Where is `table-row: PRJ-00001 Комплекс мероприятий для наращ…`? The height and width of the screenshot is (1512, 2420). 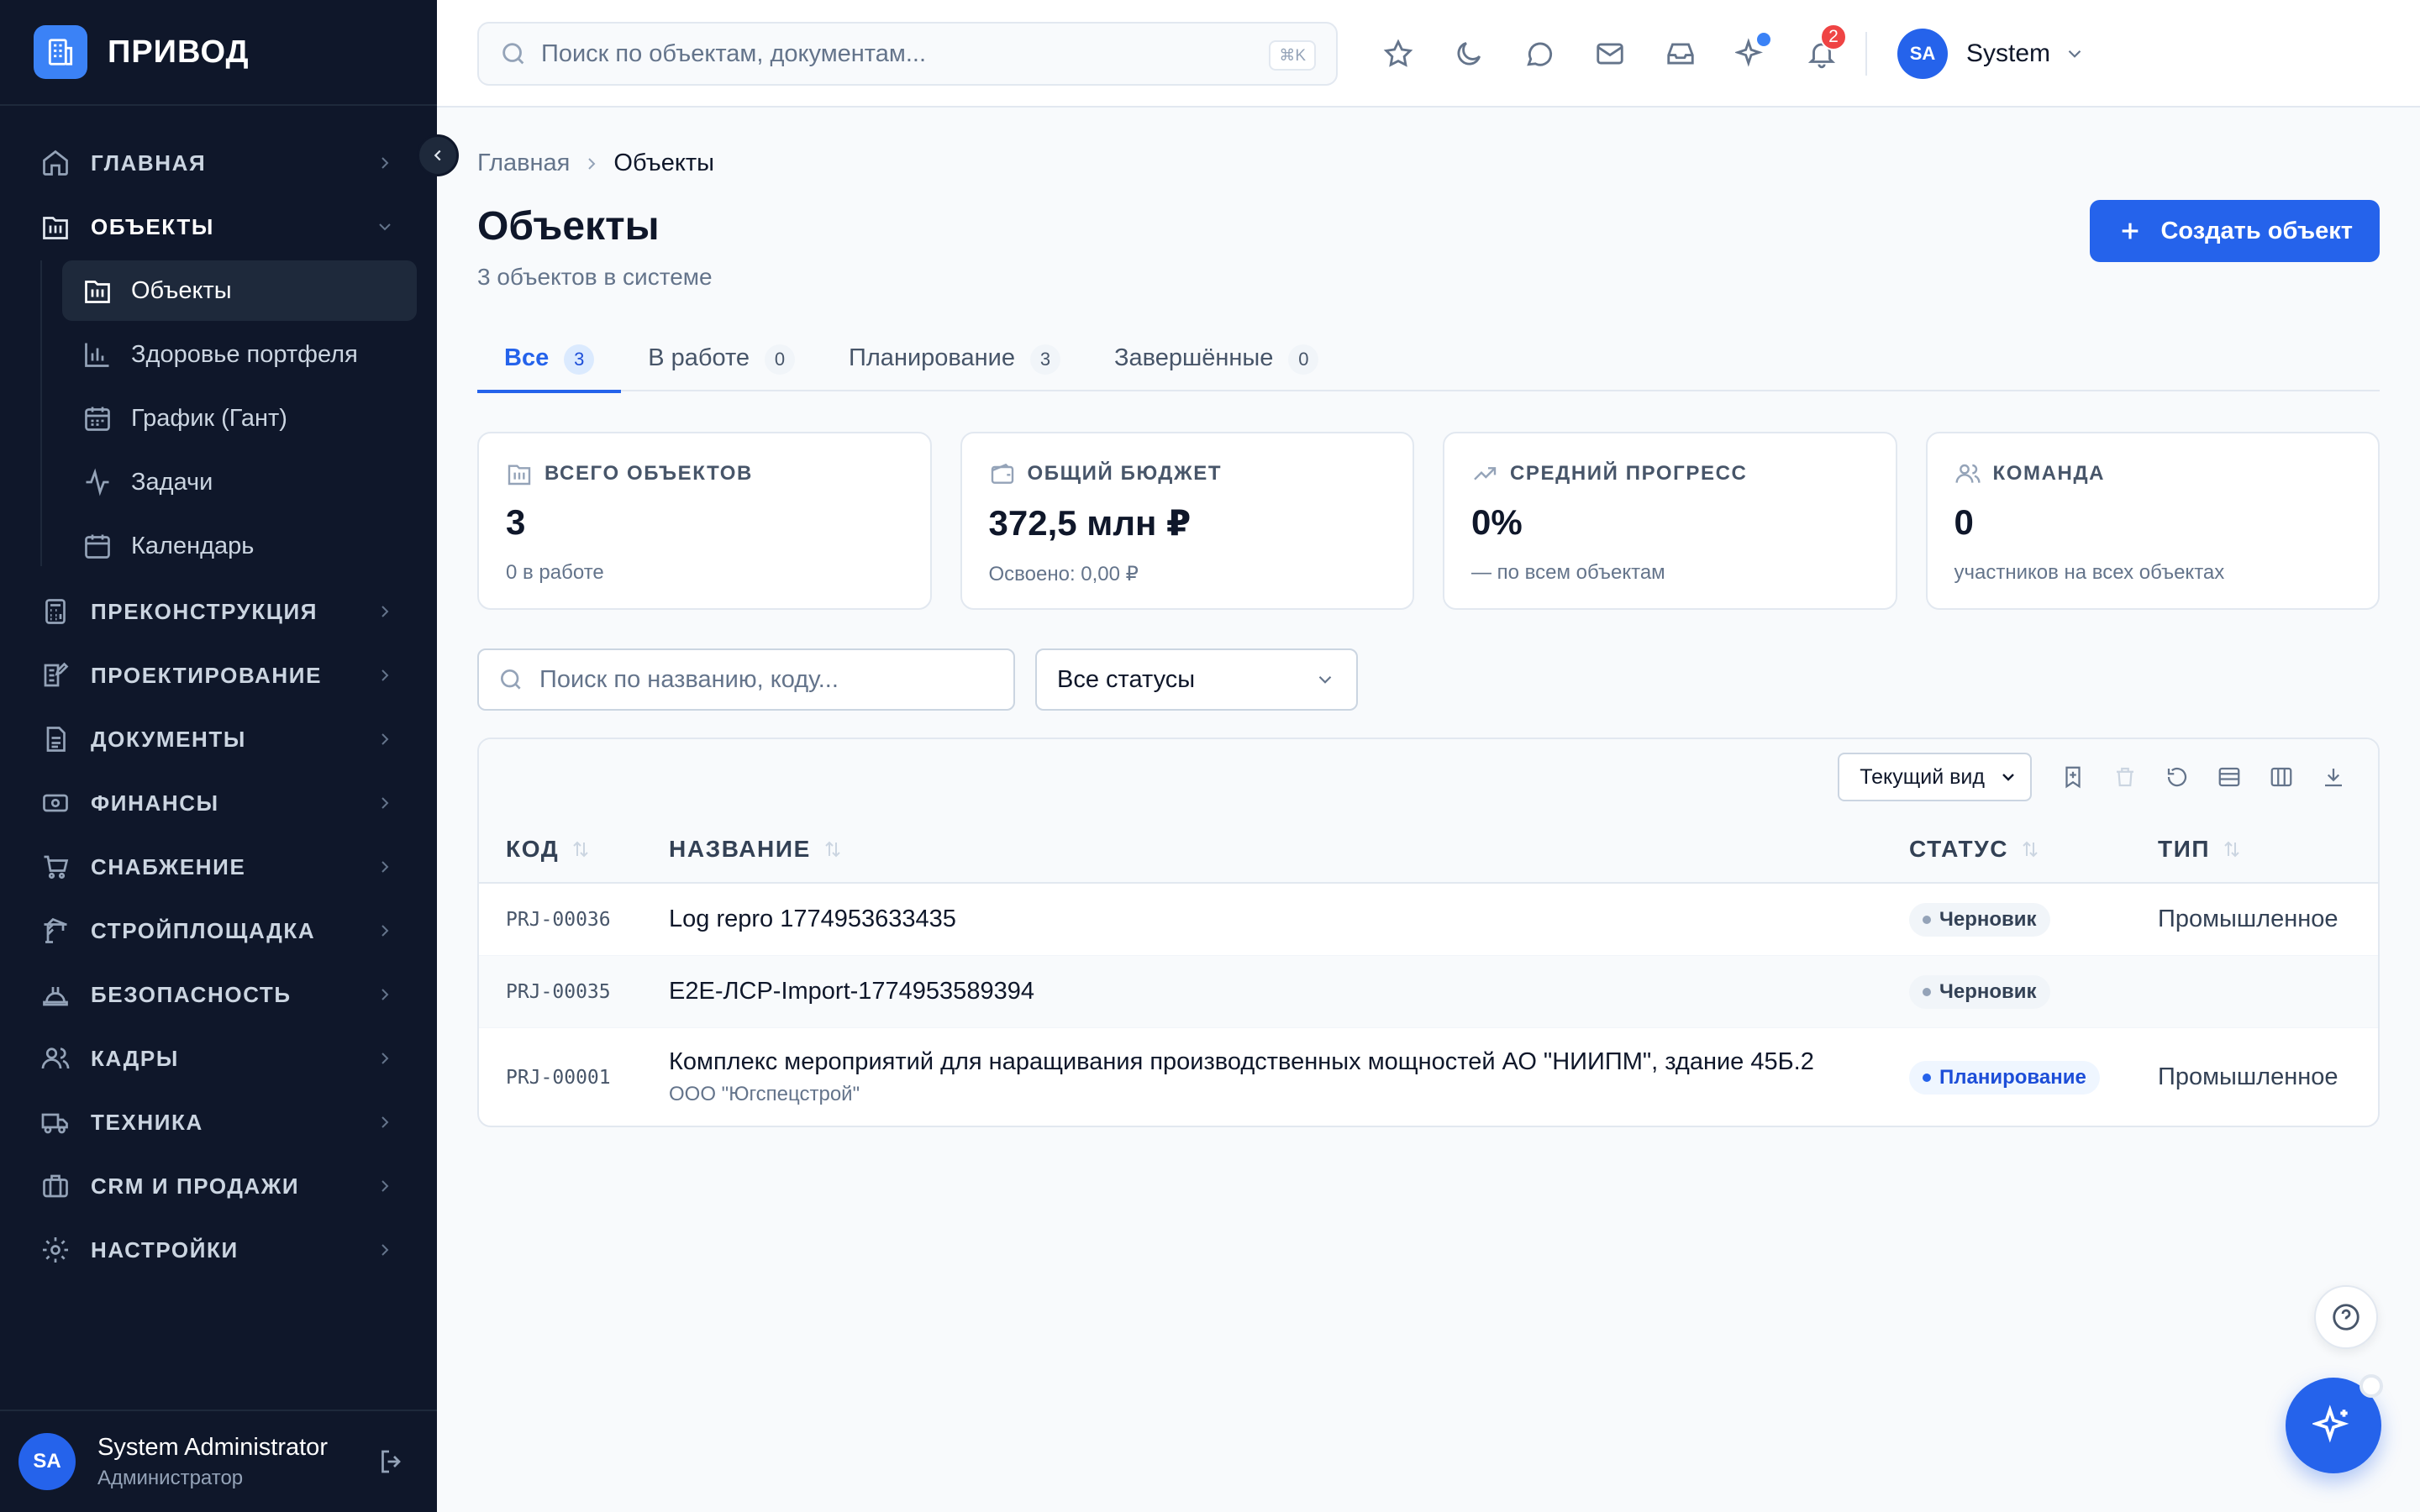
table-row: PRJ-00001 Комплекс мероприятий для наращ… is located at coordinates (1428, 1077).